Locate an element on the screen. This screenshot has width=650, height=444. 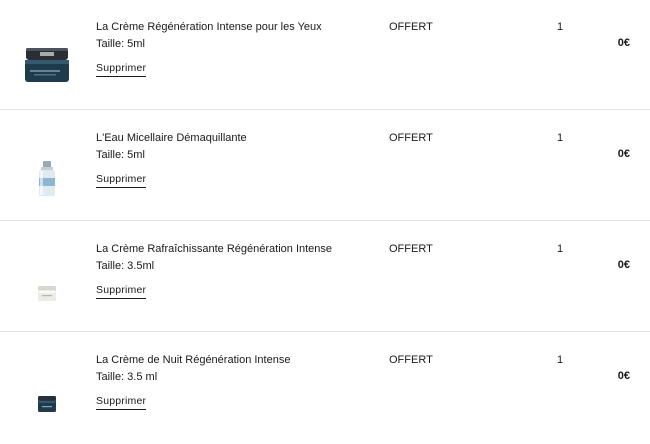
eye-cream-jar-icon is located at coordinates (47, 65).